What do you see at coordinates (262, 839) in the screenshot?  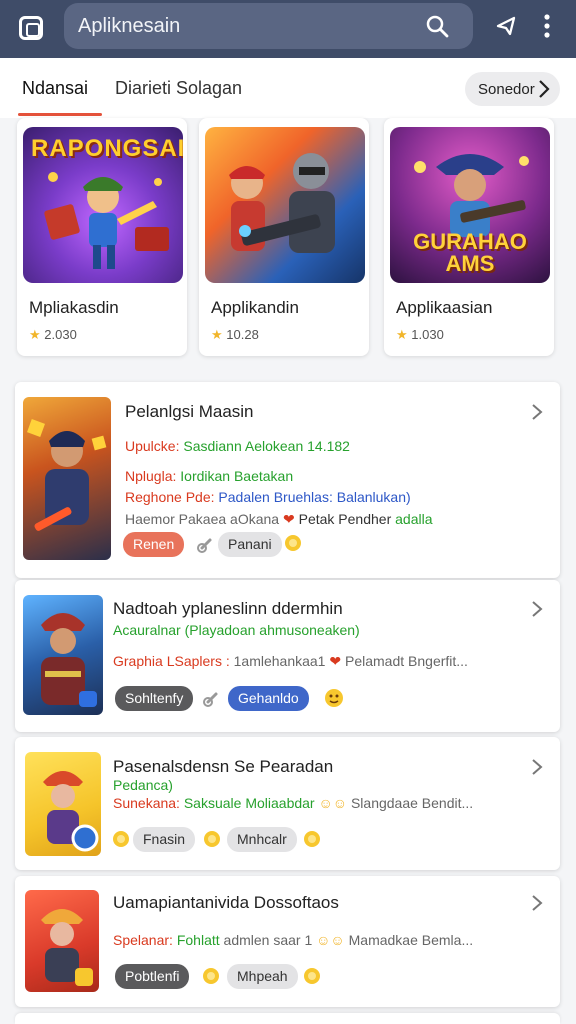 I see `tag-pill: Mnhcalr` at bounding box center [262, 839].